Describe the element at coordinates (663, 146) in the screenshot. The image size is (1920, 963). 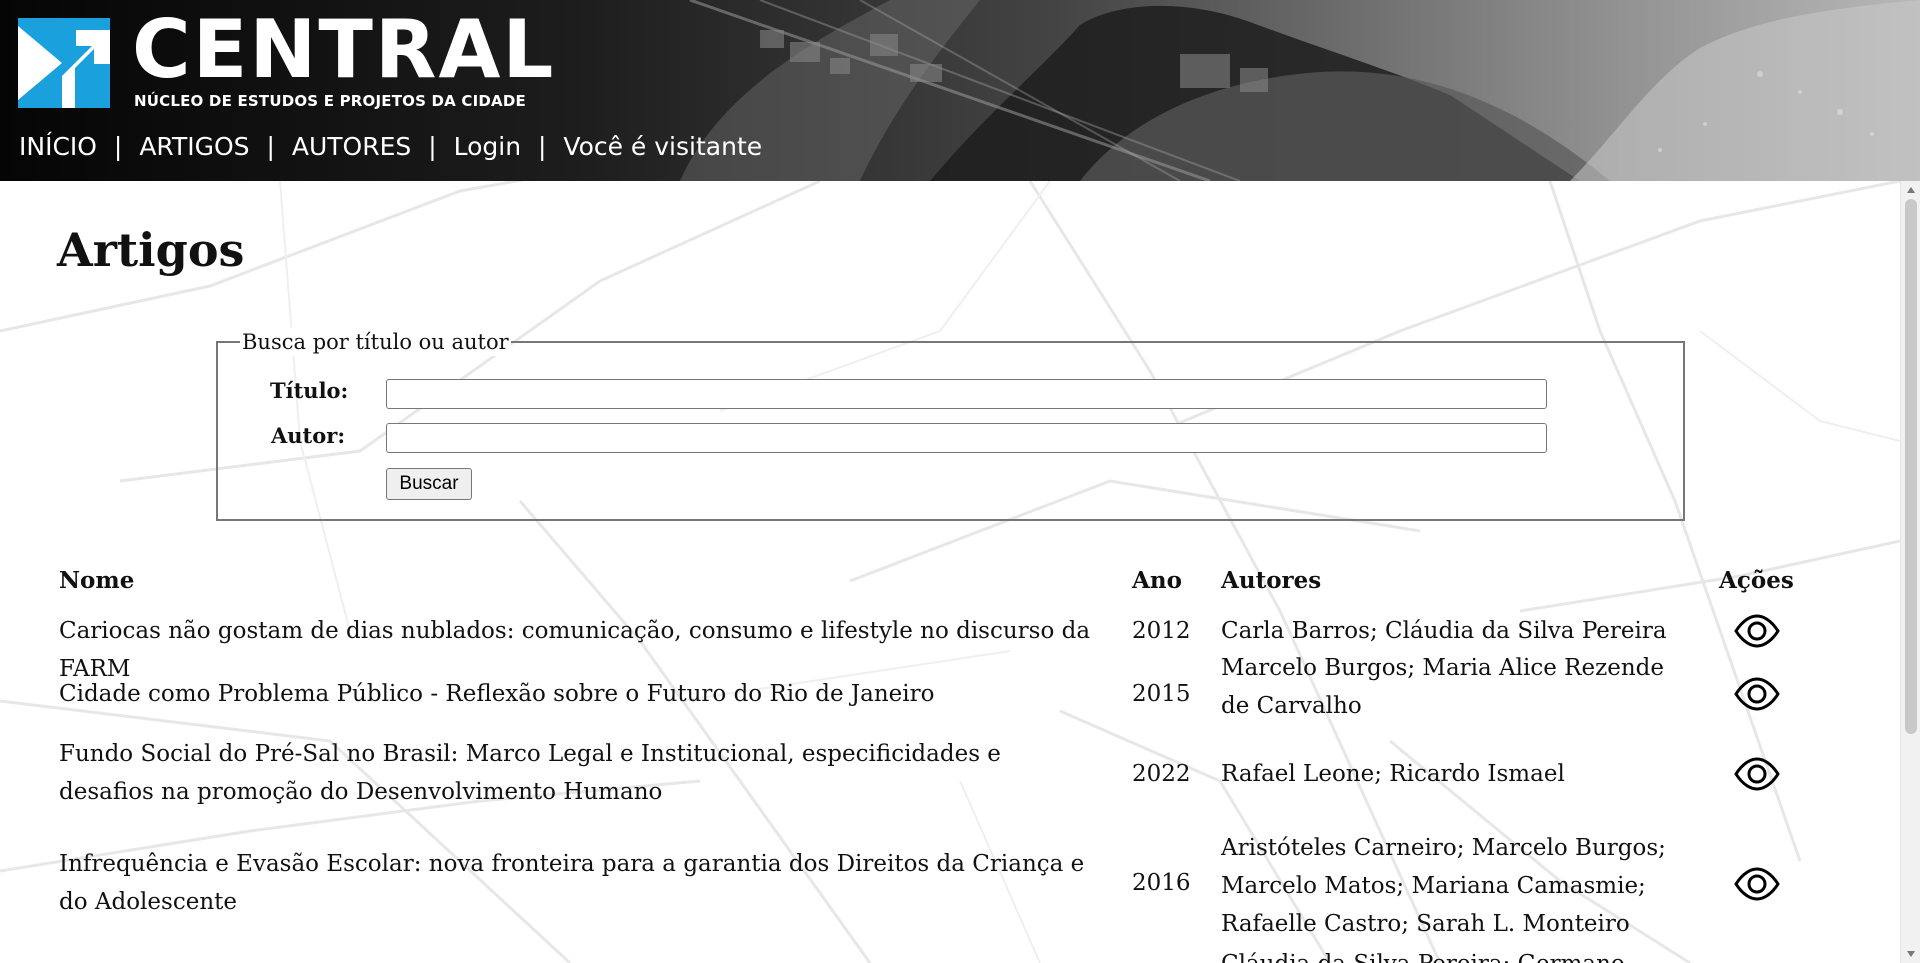
I see `visitor-status: Você é visitante` at that location.